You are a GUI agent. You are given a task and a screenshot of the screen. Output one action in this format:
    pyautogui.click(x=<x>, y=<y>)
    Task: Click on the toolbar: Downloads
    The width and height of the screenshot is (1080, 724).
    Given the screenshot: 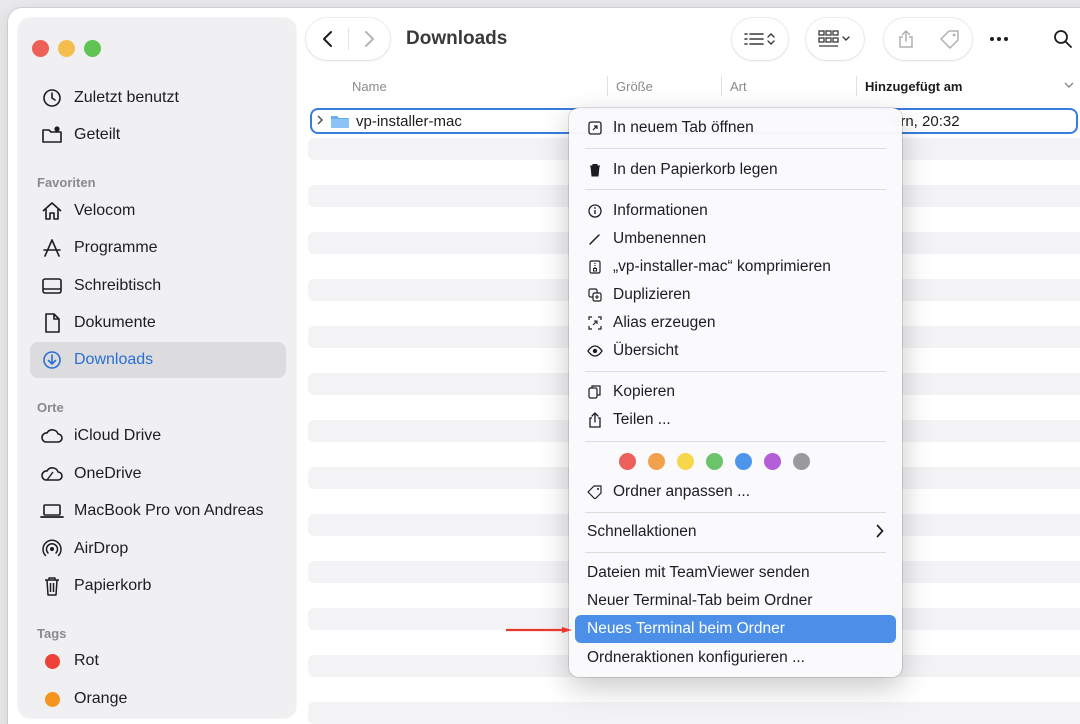 What is the action you would take?
    pyautogui.click(x=692, y=40)
    